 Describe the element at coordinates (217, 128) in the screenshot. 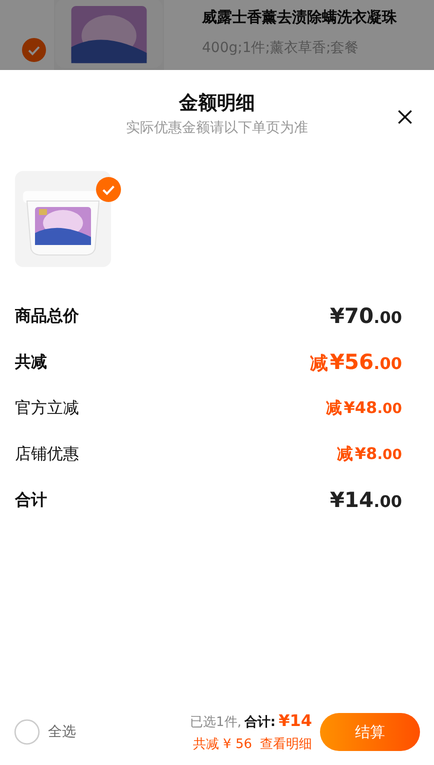

I see `sheet-subtitle: 实际优惠金额请以下单页为准` at that location.